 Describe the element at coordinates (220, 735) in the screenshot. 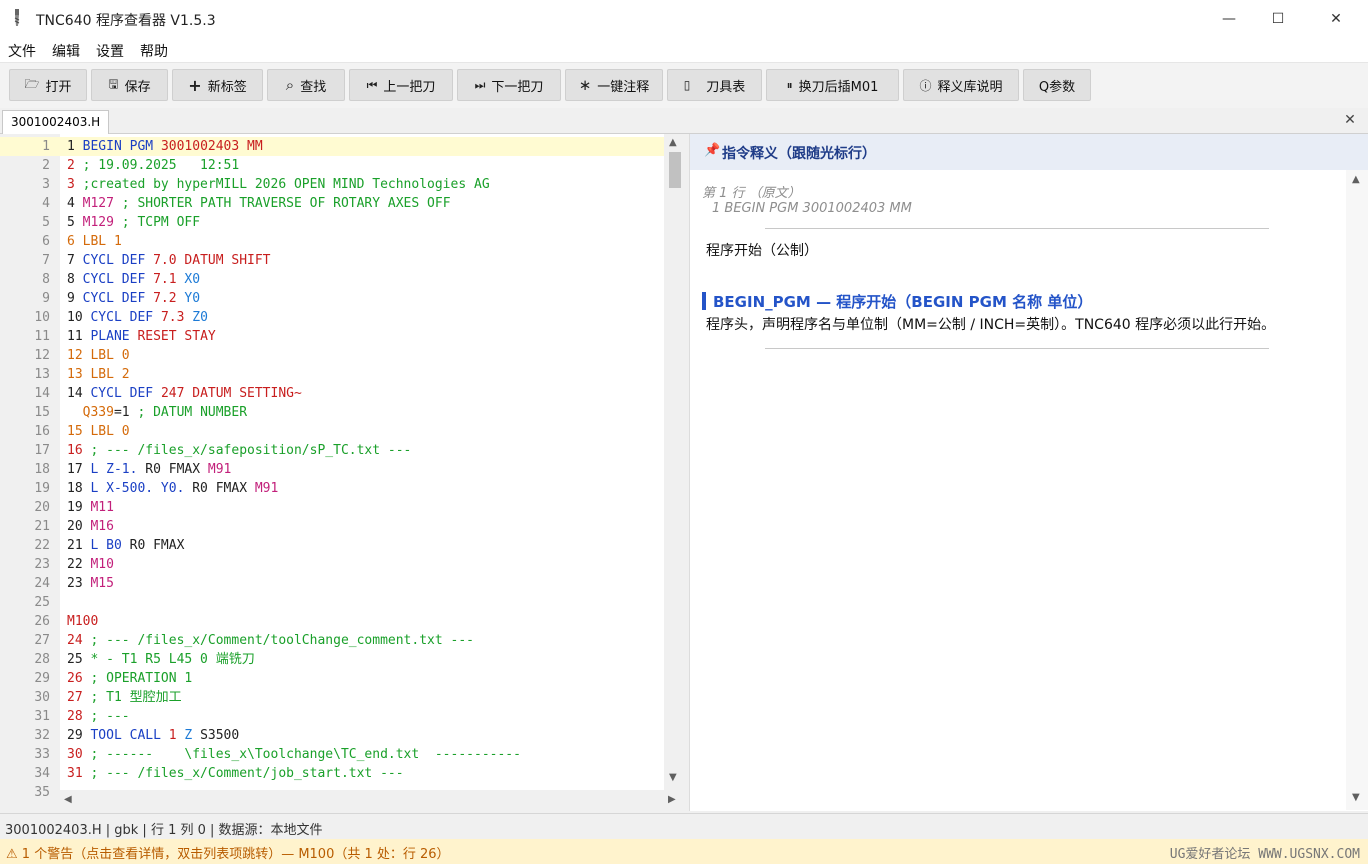

I see `code-token: S3500` at that location.